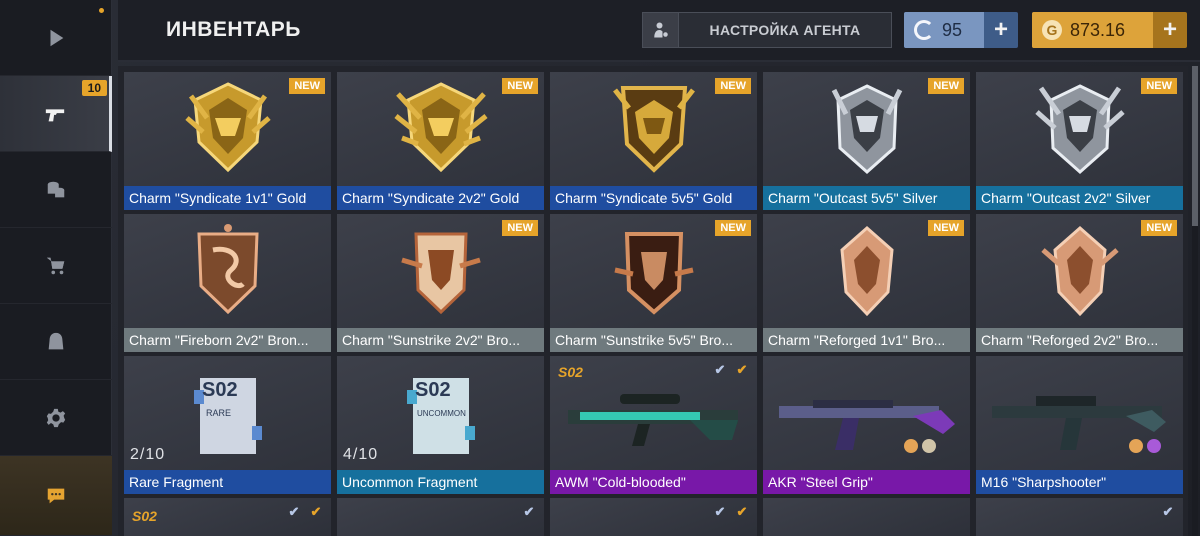  What do you see at coordinates (653, 198) in the screenshot?
I see `item-name: Charm "Syndicate 5v5" Gold` at bounding box center [653, 198].